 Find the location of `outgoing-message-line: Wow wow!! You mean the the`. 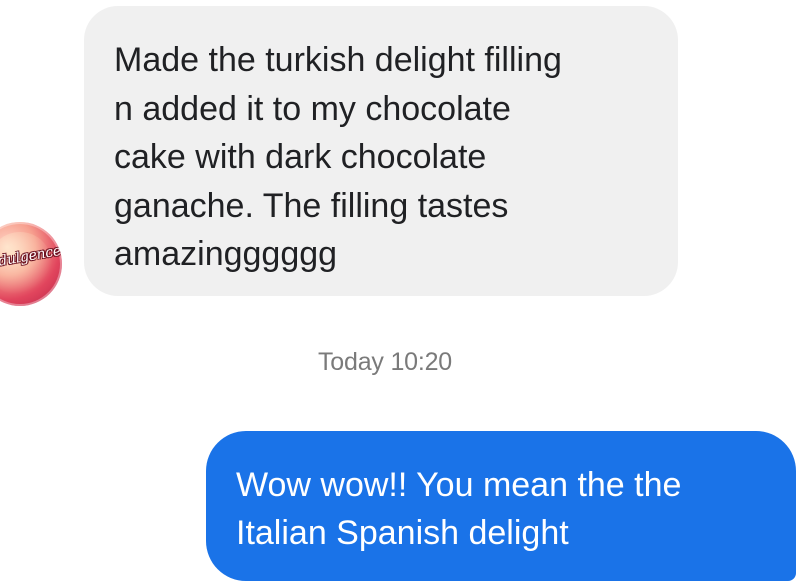

outgoing-message-line: Wow wow!! You mean the the is located at coordinates (459, 485).